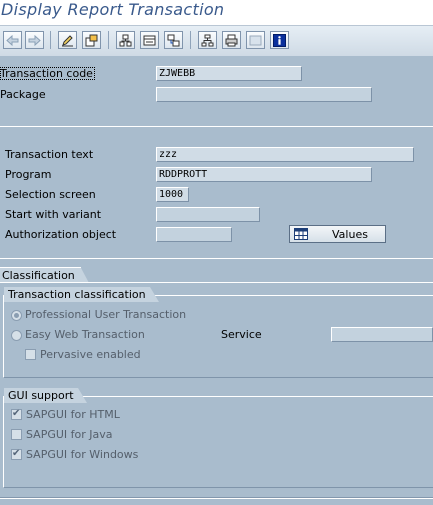 The width and height of the screenshot is (433, 505). I want to click on transaction-text-value: zzz, so click(168, 154).